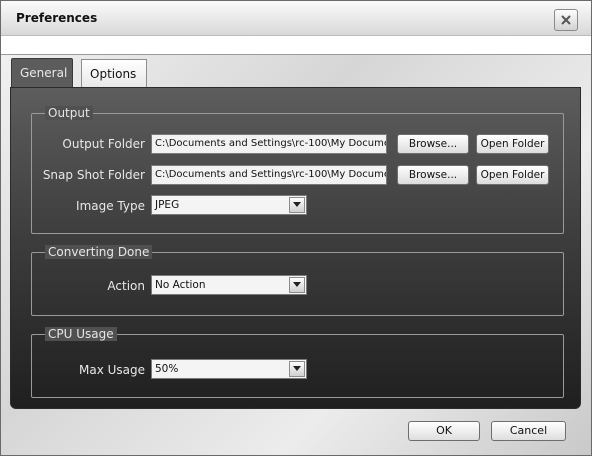 The image size is (592, 456). I want to click on snapshot-open-folder-button: Open Folder, so click(512, 175).